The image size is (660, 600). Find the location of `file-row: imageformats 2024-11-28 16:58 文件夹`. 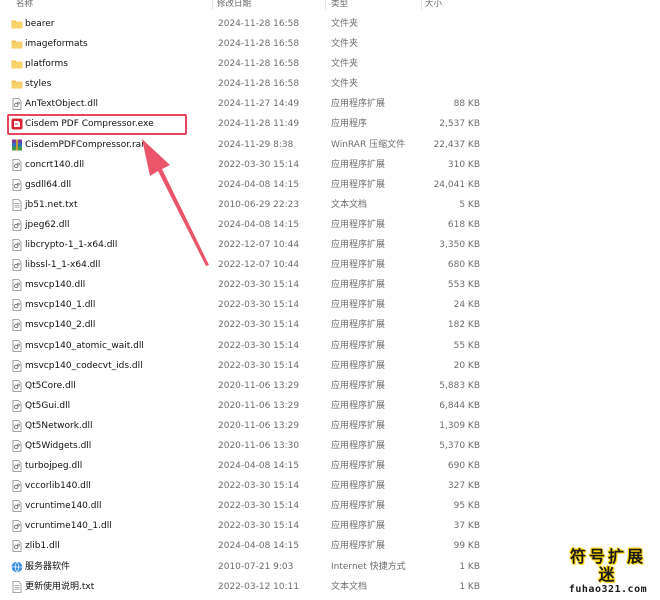

file-row: imageformats 2024-11-28 16:58 文件夹 is located at coordinates (245, 44).